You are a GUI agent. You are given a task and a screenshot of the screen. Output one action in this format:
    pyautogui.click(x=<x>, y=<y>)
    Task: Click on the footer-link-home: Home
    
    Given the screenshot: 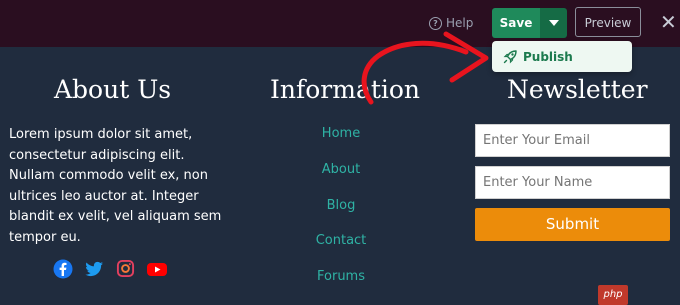 What is the action you would take?
    pyautogui.click(x=341, y=134)
    